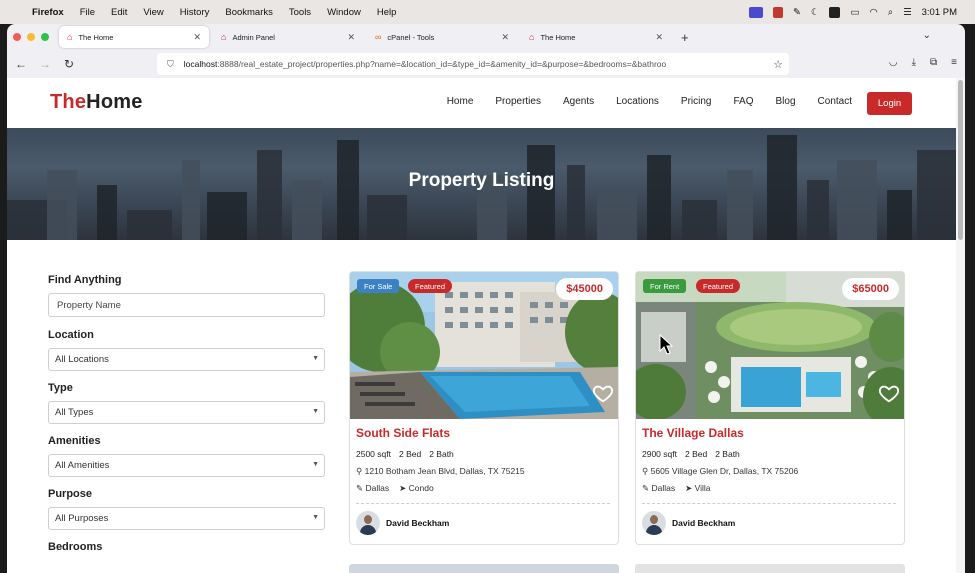  I want to click on zoom-window-button, so click(45, 37).